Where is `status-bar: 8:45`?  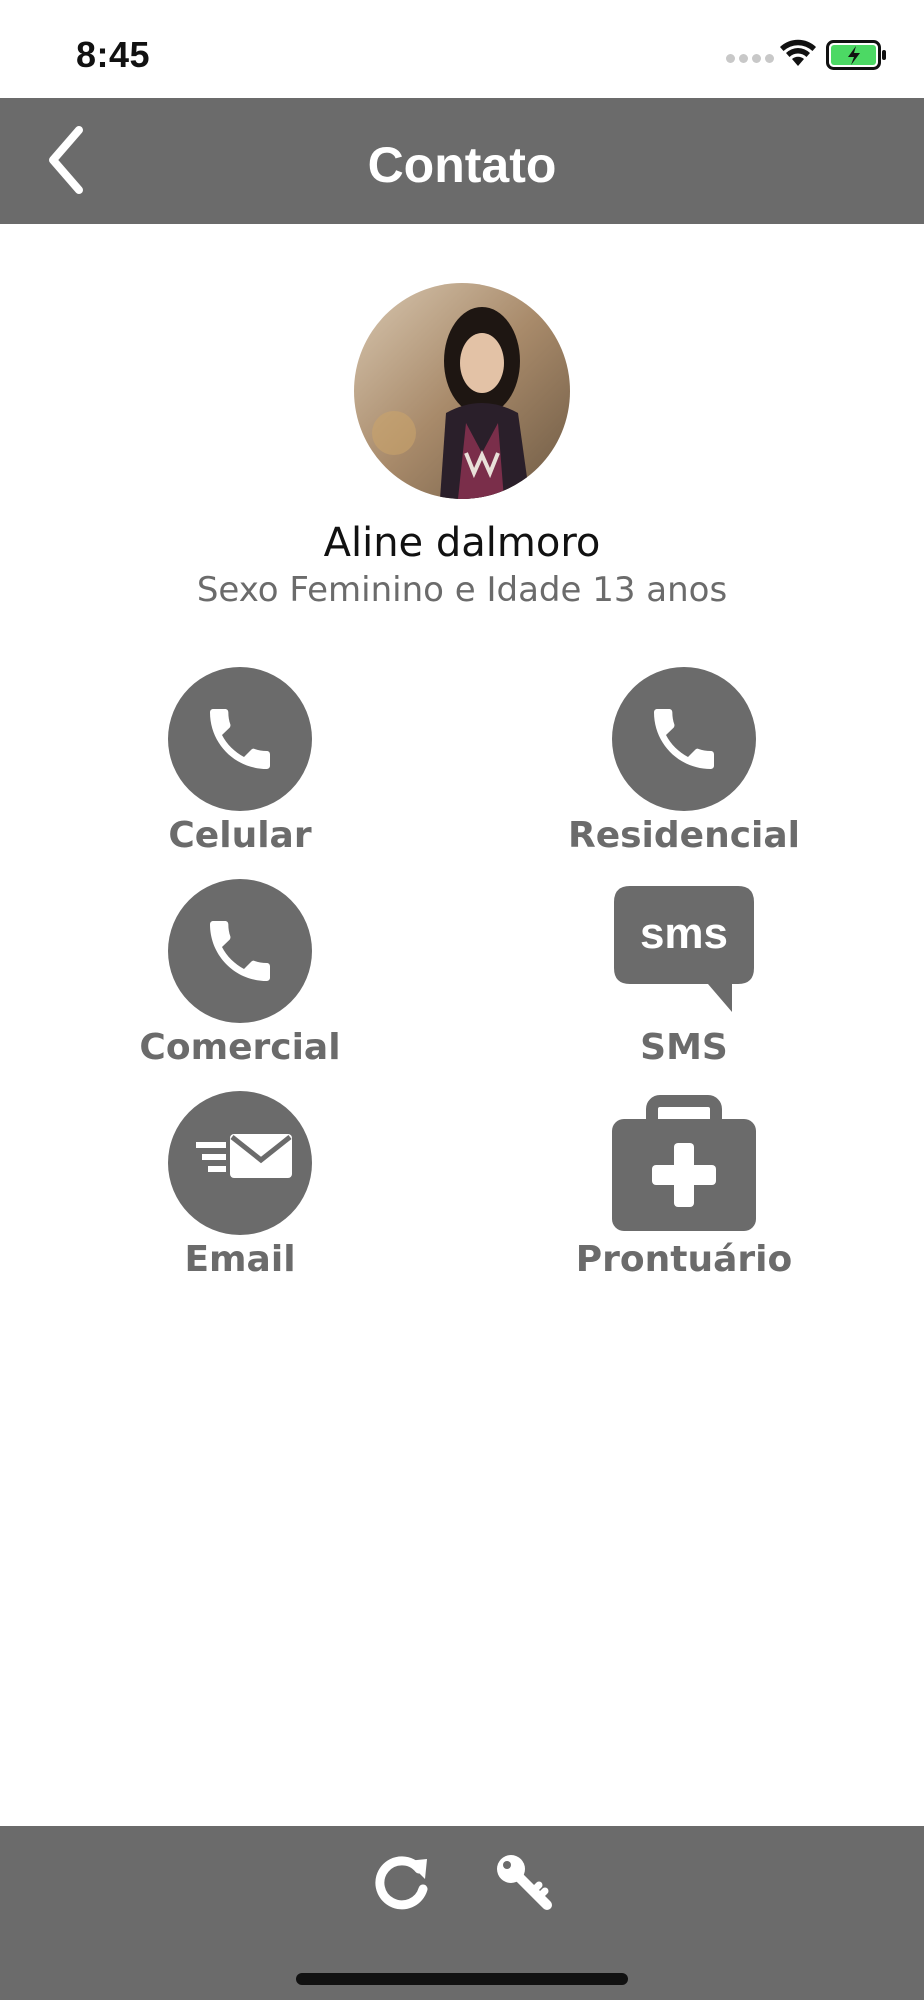 status-bar: 8:45 is located at coordinates (462, 49).